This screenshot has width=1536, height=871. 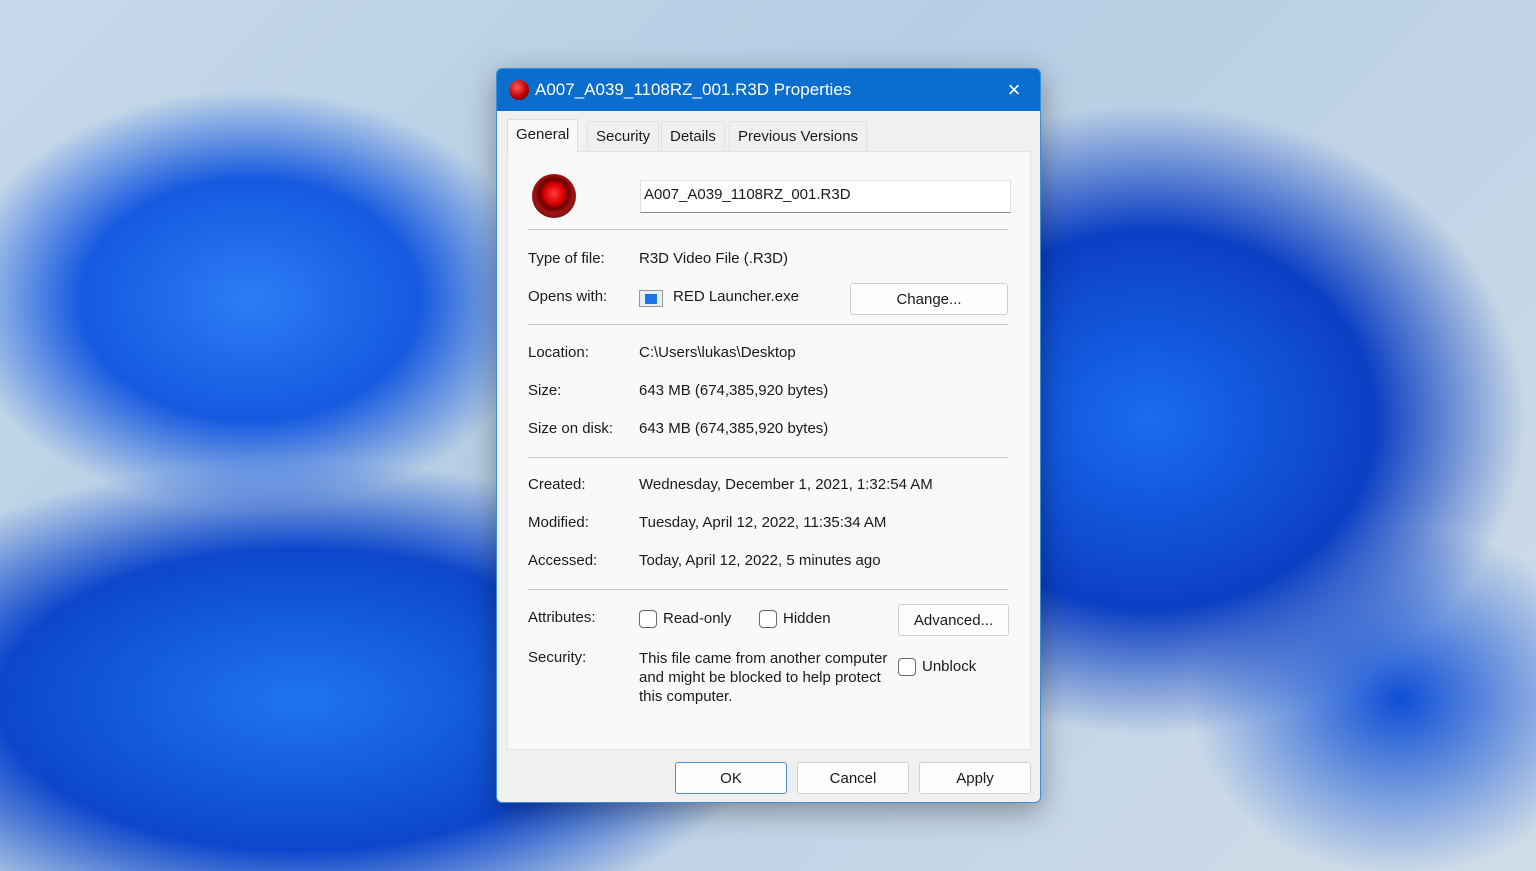 What do you see at coordinates (566, 258) in the screenshot?
I see `type-label: Type of file:` at bounding box center [566, 258].